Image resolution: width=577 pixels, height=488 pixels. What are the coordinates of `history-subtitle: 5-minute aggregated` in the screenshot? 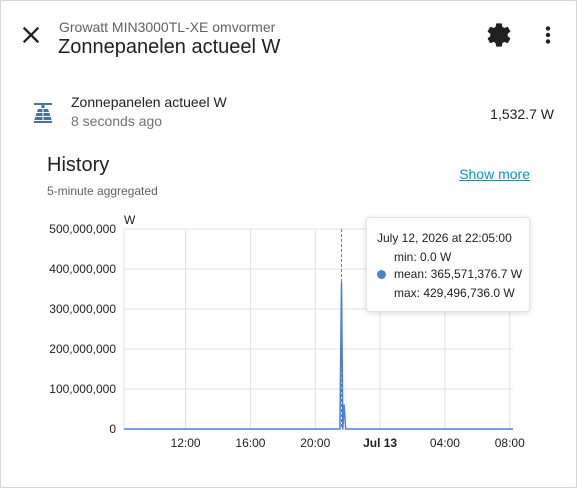 It's located at (102, 191).